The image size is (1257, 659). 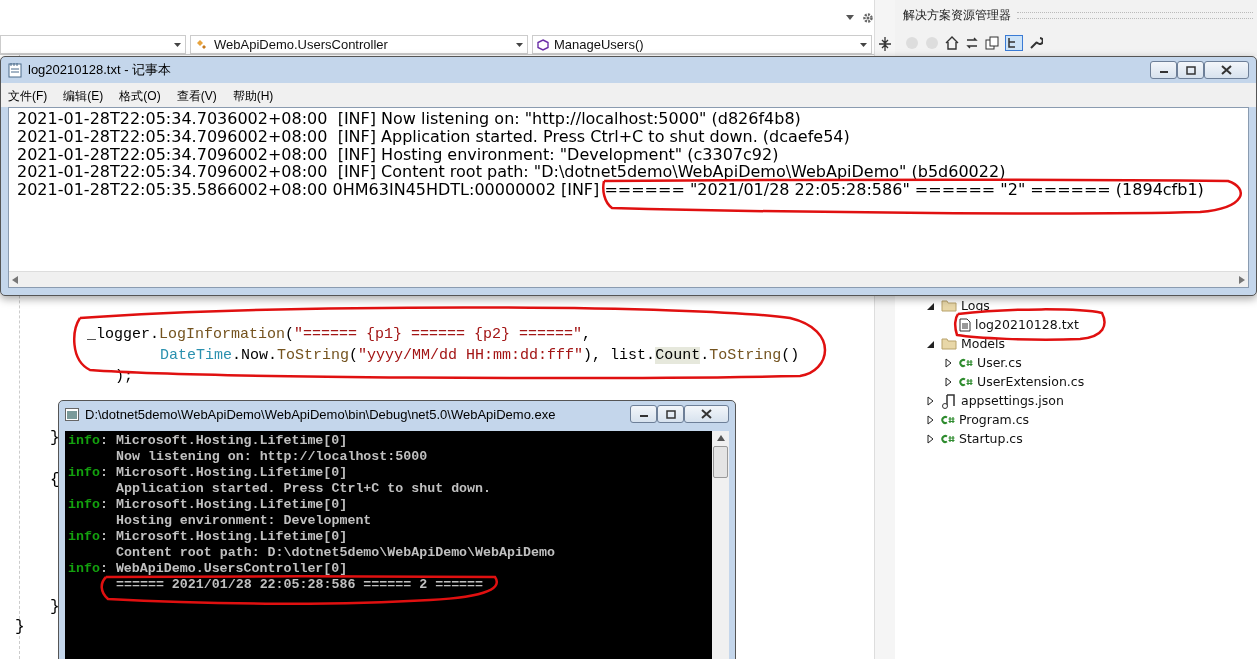 I want to click on notepad-icon, so click(x=15, y=70).